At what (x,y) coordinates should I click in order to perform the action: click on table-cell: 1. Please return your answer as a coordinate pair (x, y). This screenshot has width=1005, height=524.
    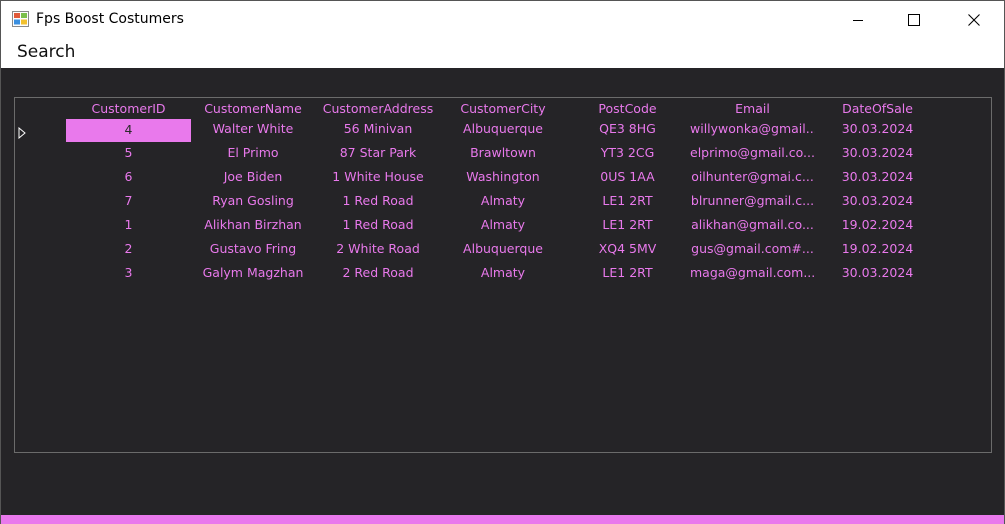
    Looking at the image, I should click on (128, 226).